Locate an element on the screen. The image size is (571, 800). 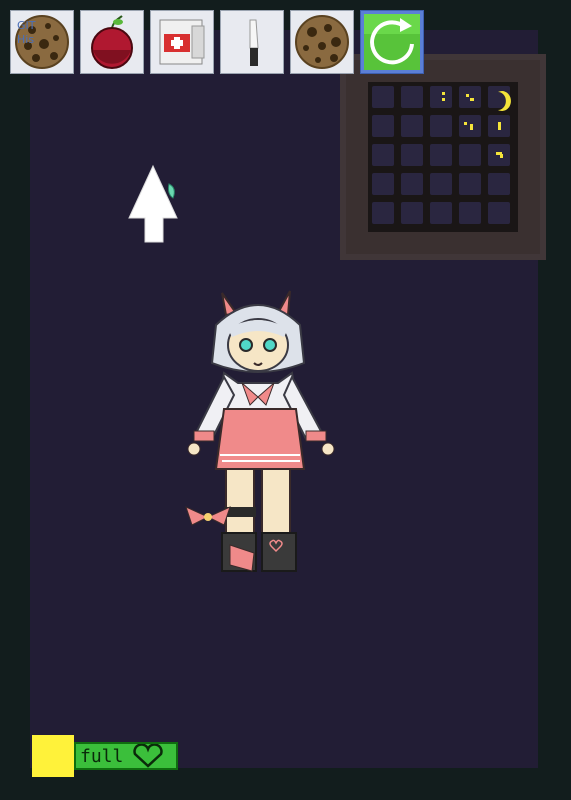
knife-button is located at coordinates (252, 42).